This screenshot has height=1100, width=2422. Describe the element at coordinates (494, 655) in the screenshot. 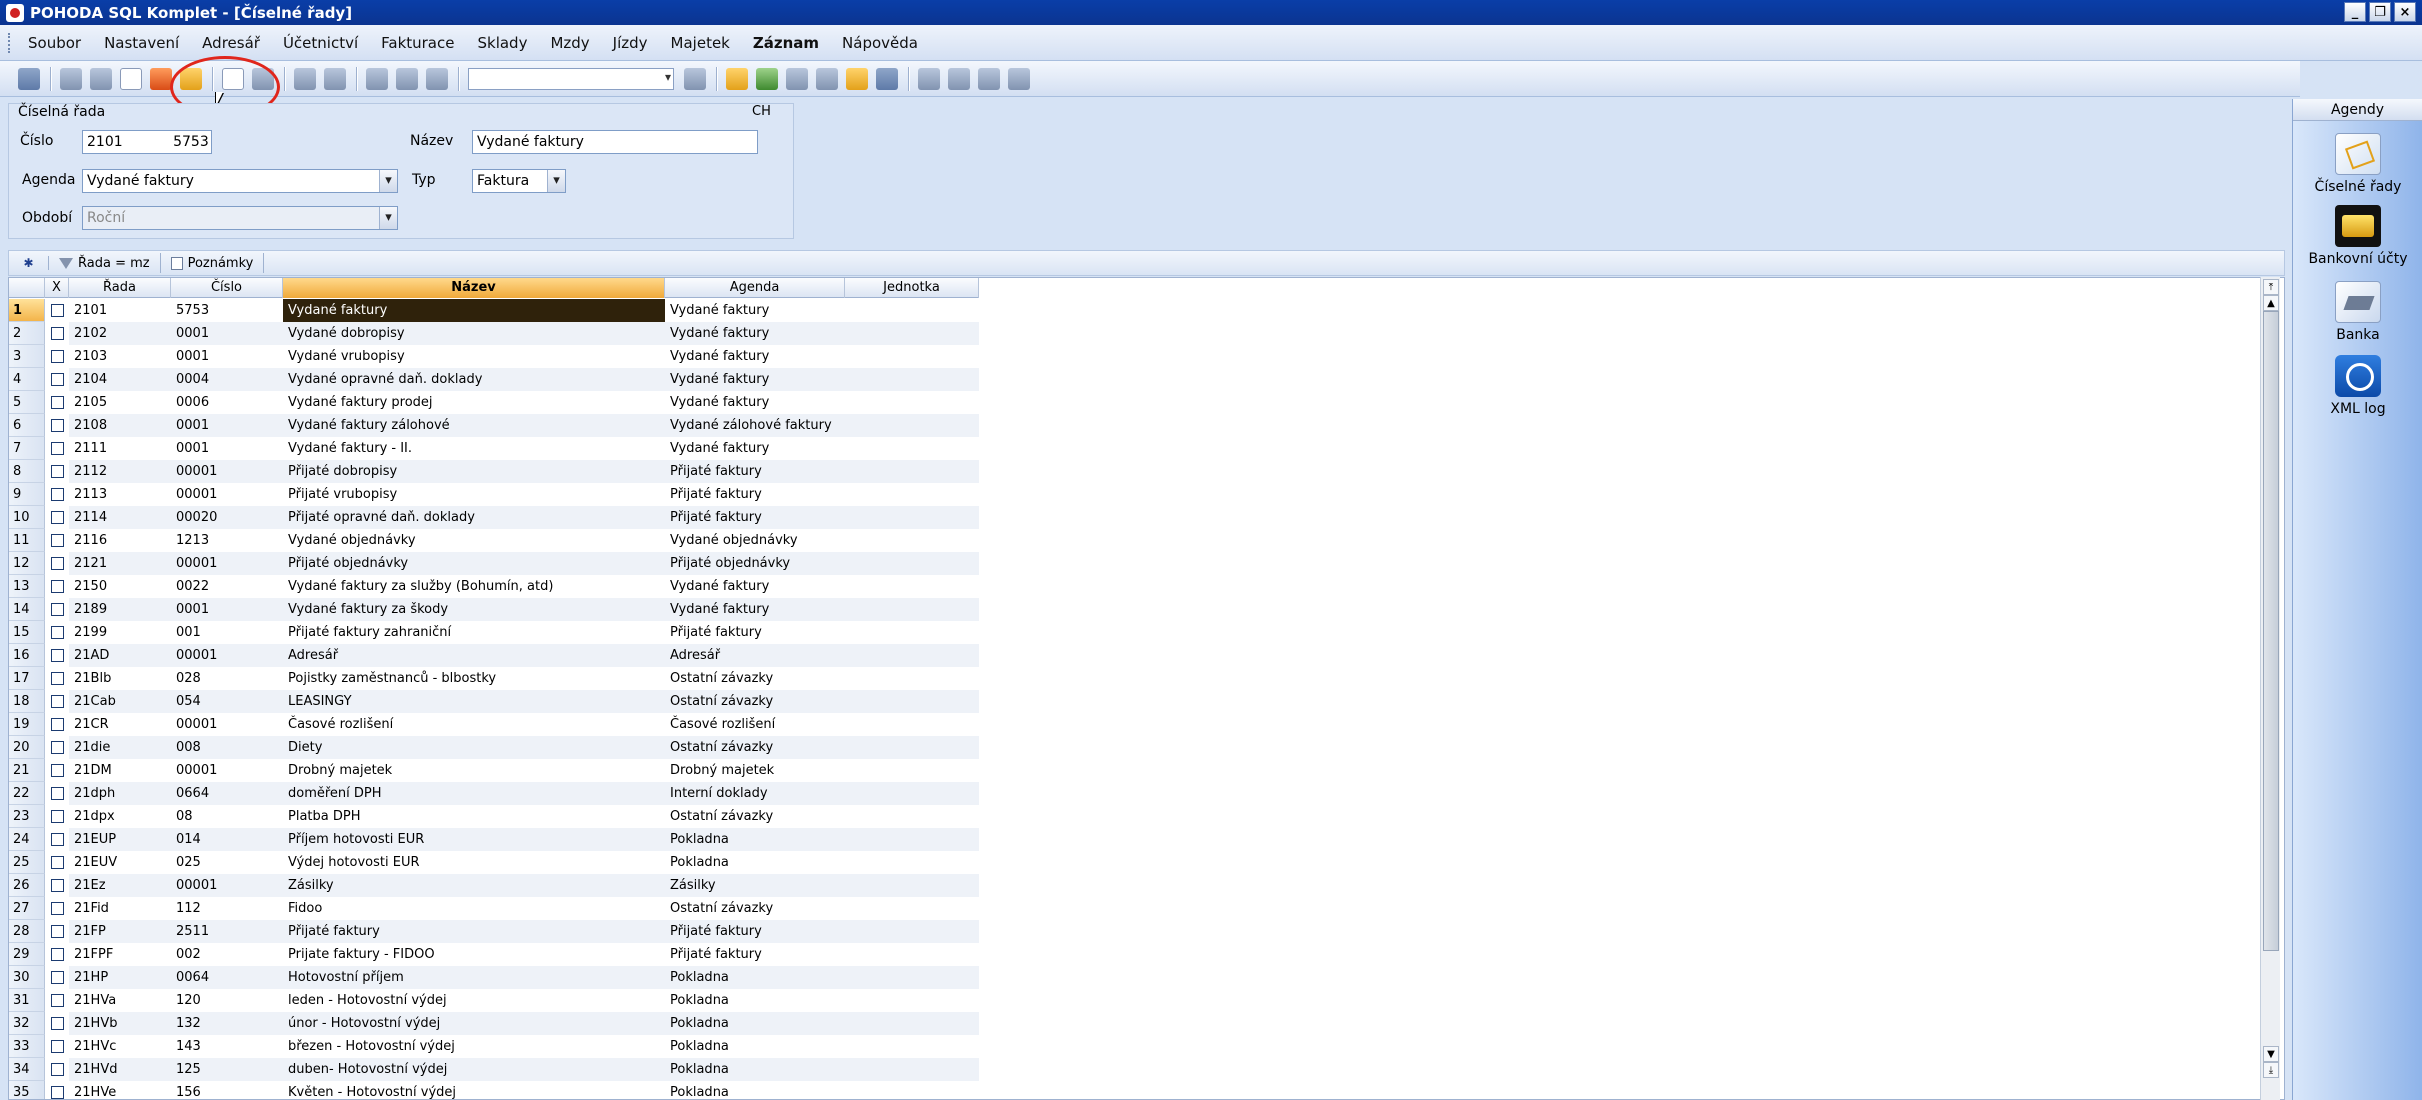

I see `table-row: 16 21AD 00001 Adresář Adresář` at that location.